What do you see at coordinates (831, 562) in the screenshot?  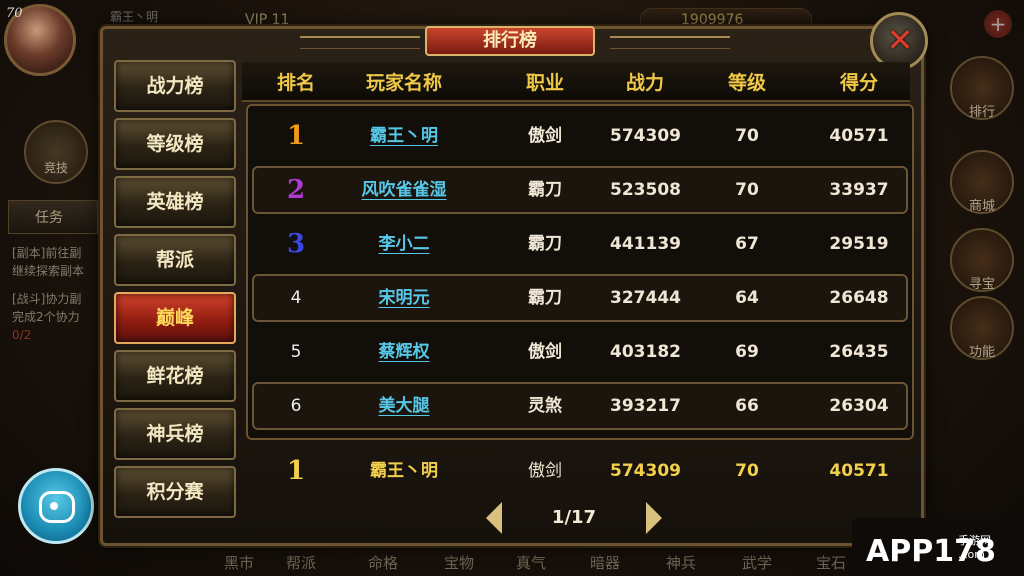 I see `bottom-menu-item: 宝石` at bounding box center [831, 562].